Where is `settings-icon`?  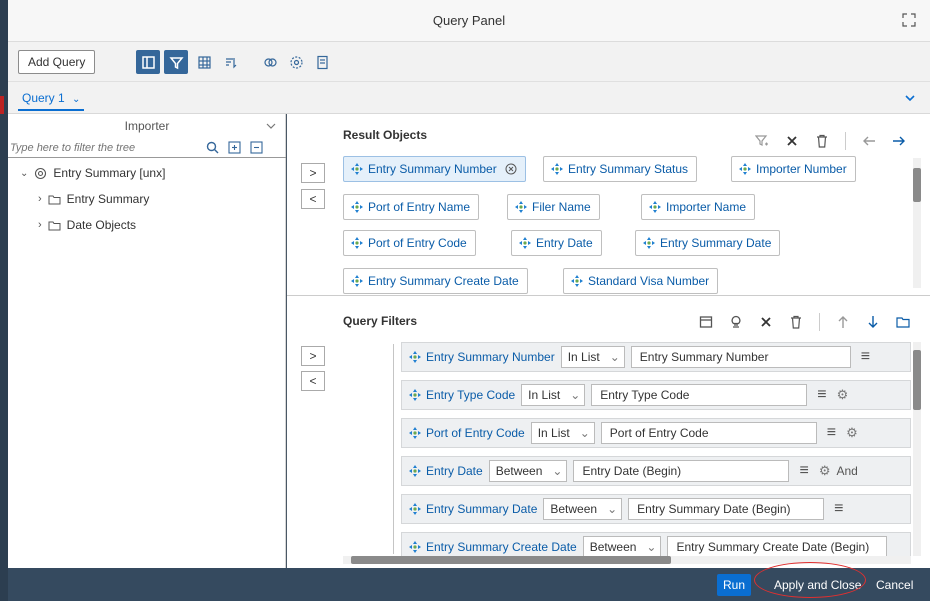 settings-icon is located at coordinates (296, 62).